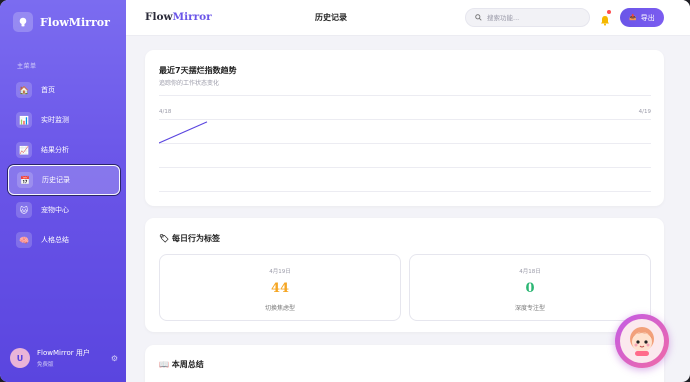  I want to click on search-input, so click(534, 17).